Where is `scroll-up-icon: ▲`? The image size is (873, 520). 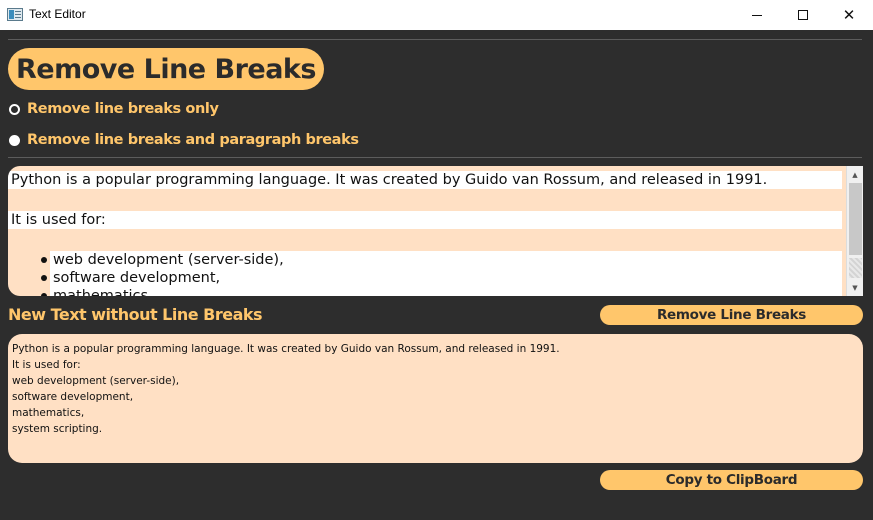 scroll-up-icon: ▲ is located at coordinates (855, 174).